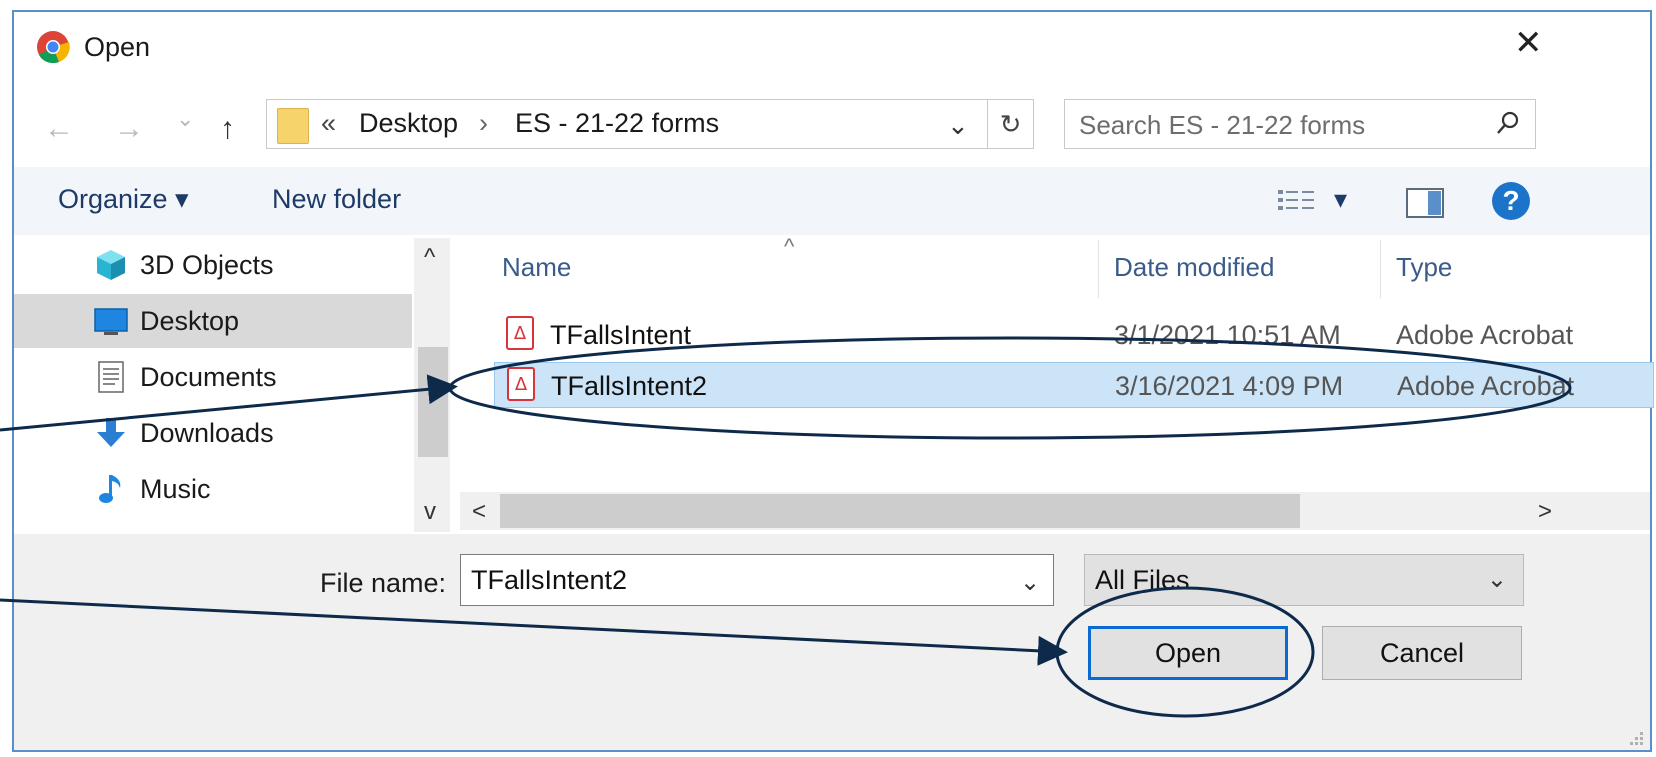  What do you see at coordinates (1229, 386) in the screenshot?
I see `file-date: 3/16/2021 4:09 PM` at bounding box center [1229, 386].